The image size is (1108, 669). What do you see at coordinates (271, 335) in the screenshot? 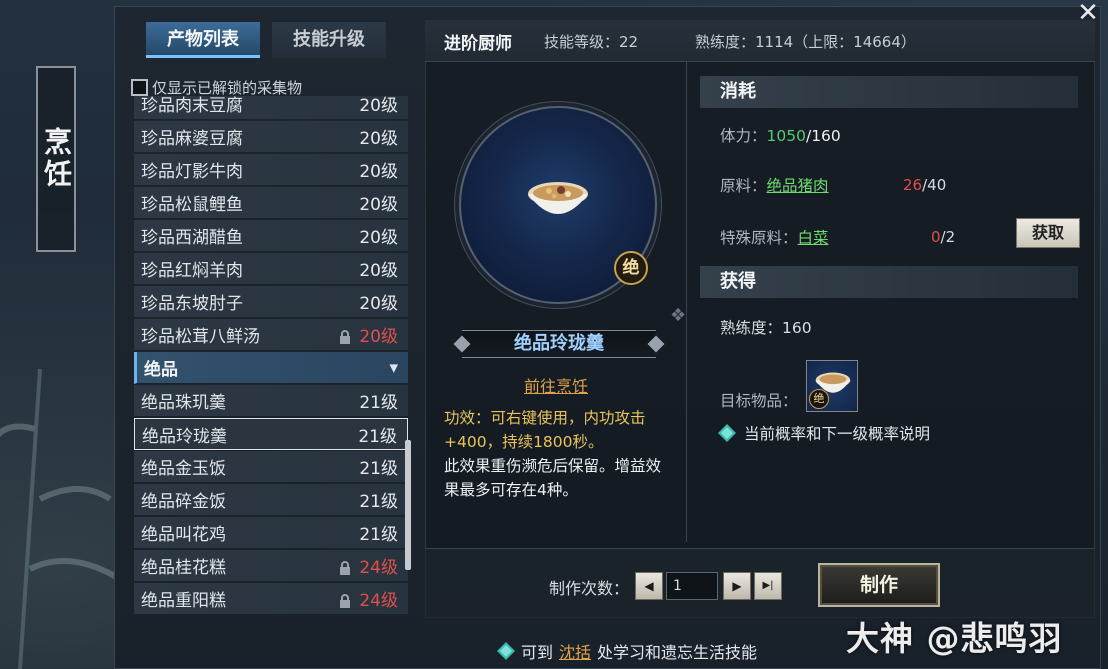
I see `list-item: 珍品松茸八鲜汤 20级` at bounding box center [271, 335].